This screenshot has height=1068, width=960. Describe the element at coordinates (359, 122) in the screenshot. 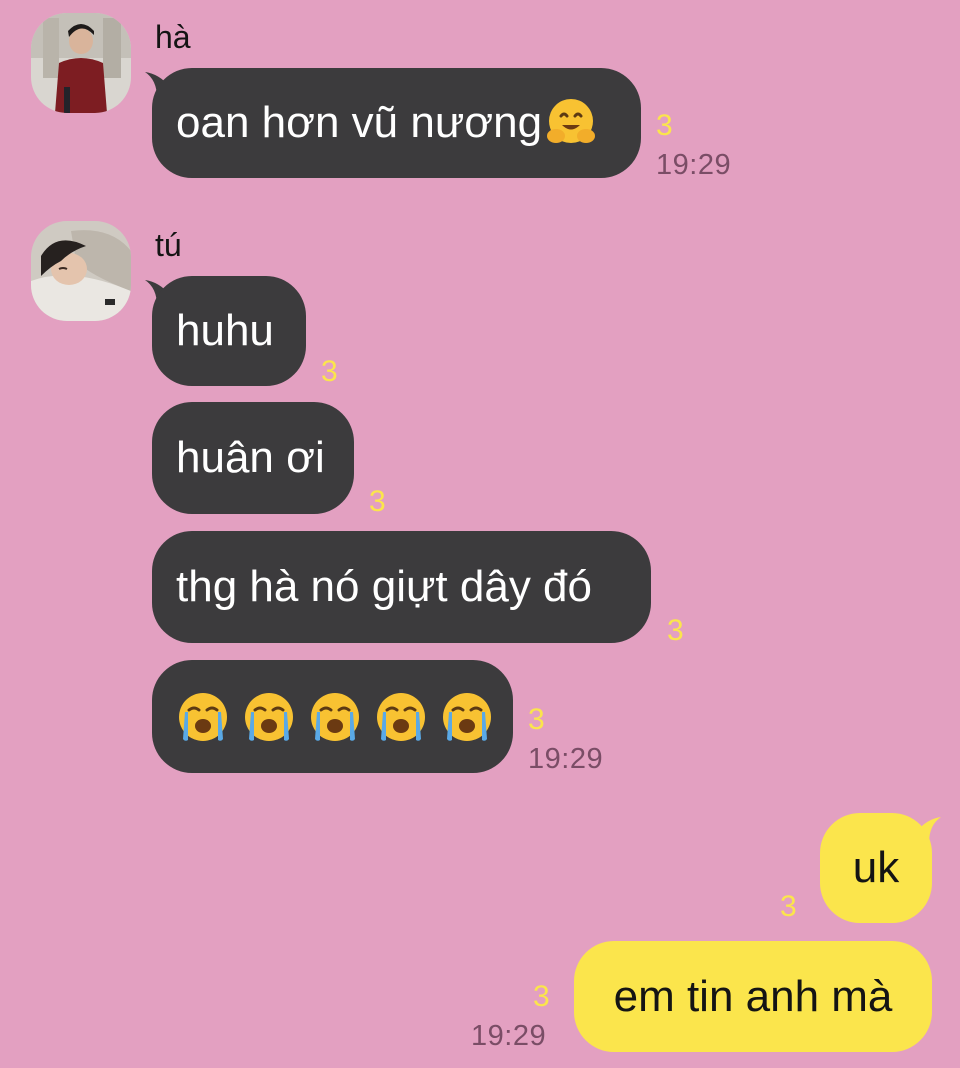

I see `message-text: oan hơn vũ nương` at that location.